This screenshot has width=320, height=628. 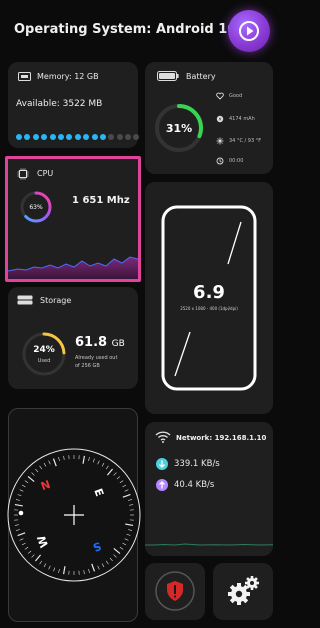 I want to click on storage-size: 61.8 GB, so click(x=100, y=342).